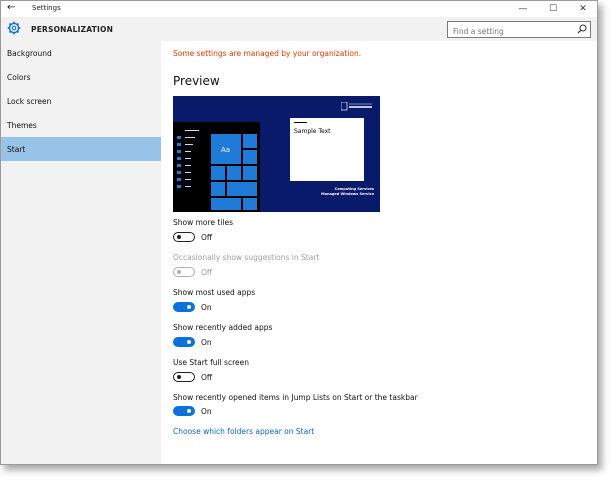  What do you see at coordinates (184, 377) in the screenshot?
I see `toggle-full-screen` at bounding box center [184, 377].